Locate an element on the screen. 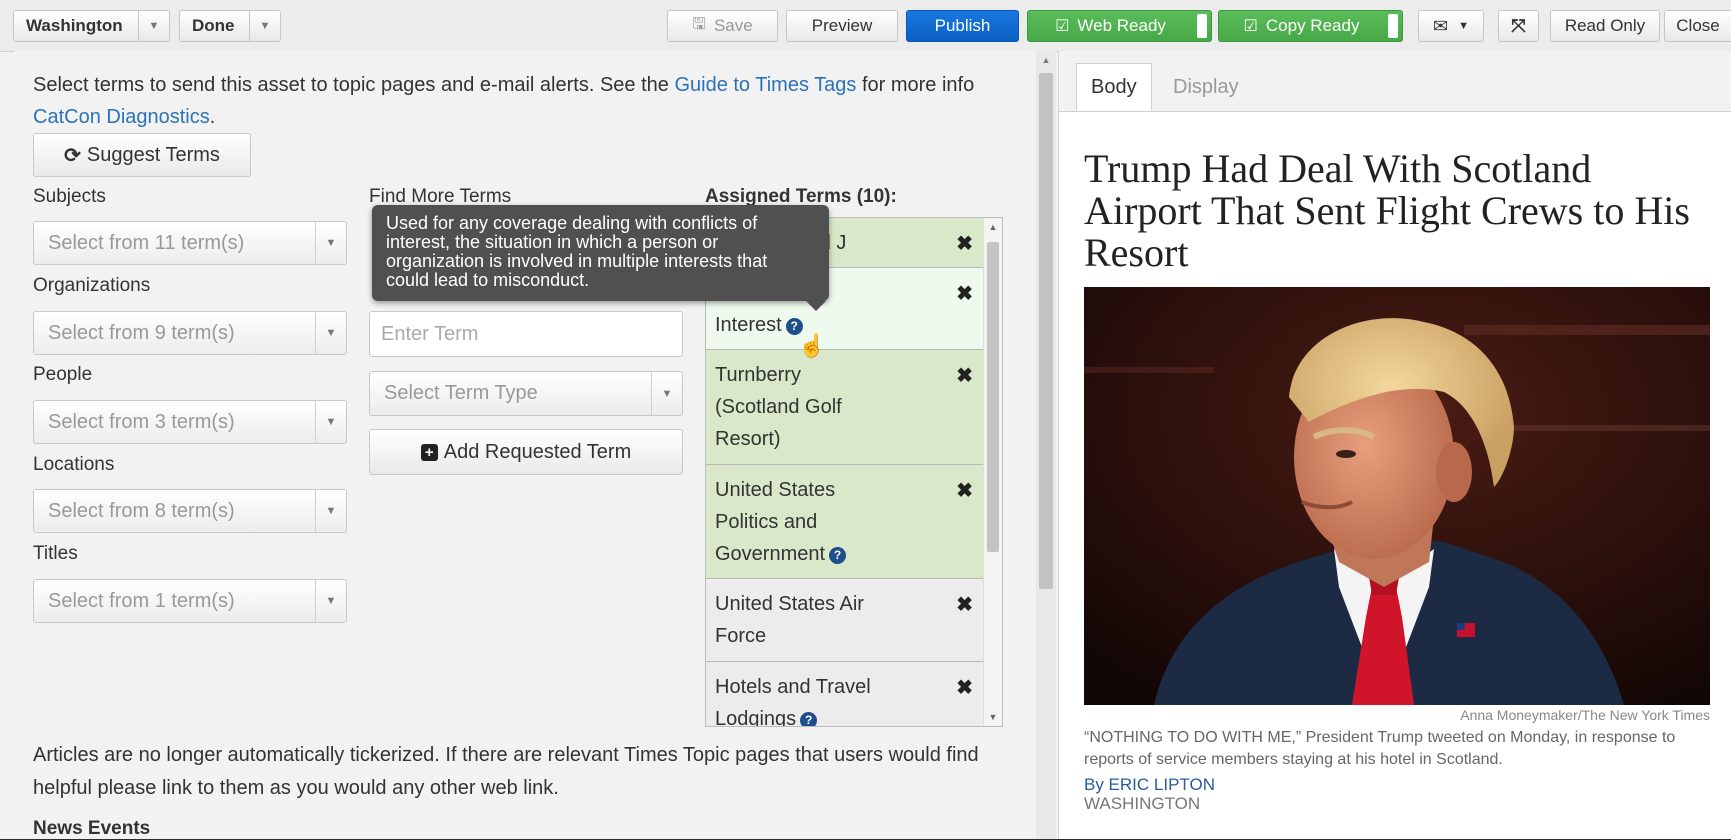 This screenshot has width=1731, height=840. preview-tabs: Body Display is located at coordinates (1395, 81).